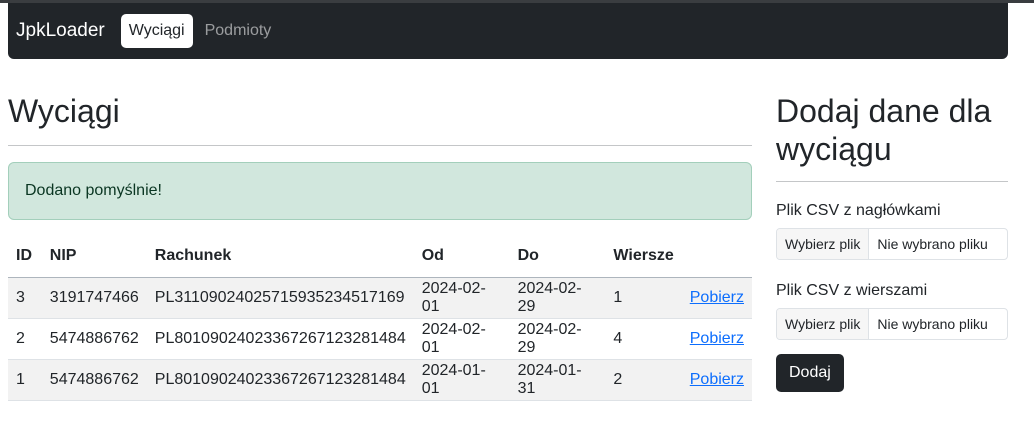 Image resolution: width=1034 pixels, height=422 pixels. Describe the element at coordinates (60, 31) in the screenshot. I see `brand-logo: JpkLoader` at that location.